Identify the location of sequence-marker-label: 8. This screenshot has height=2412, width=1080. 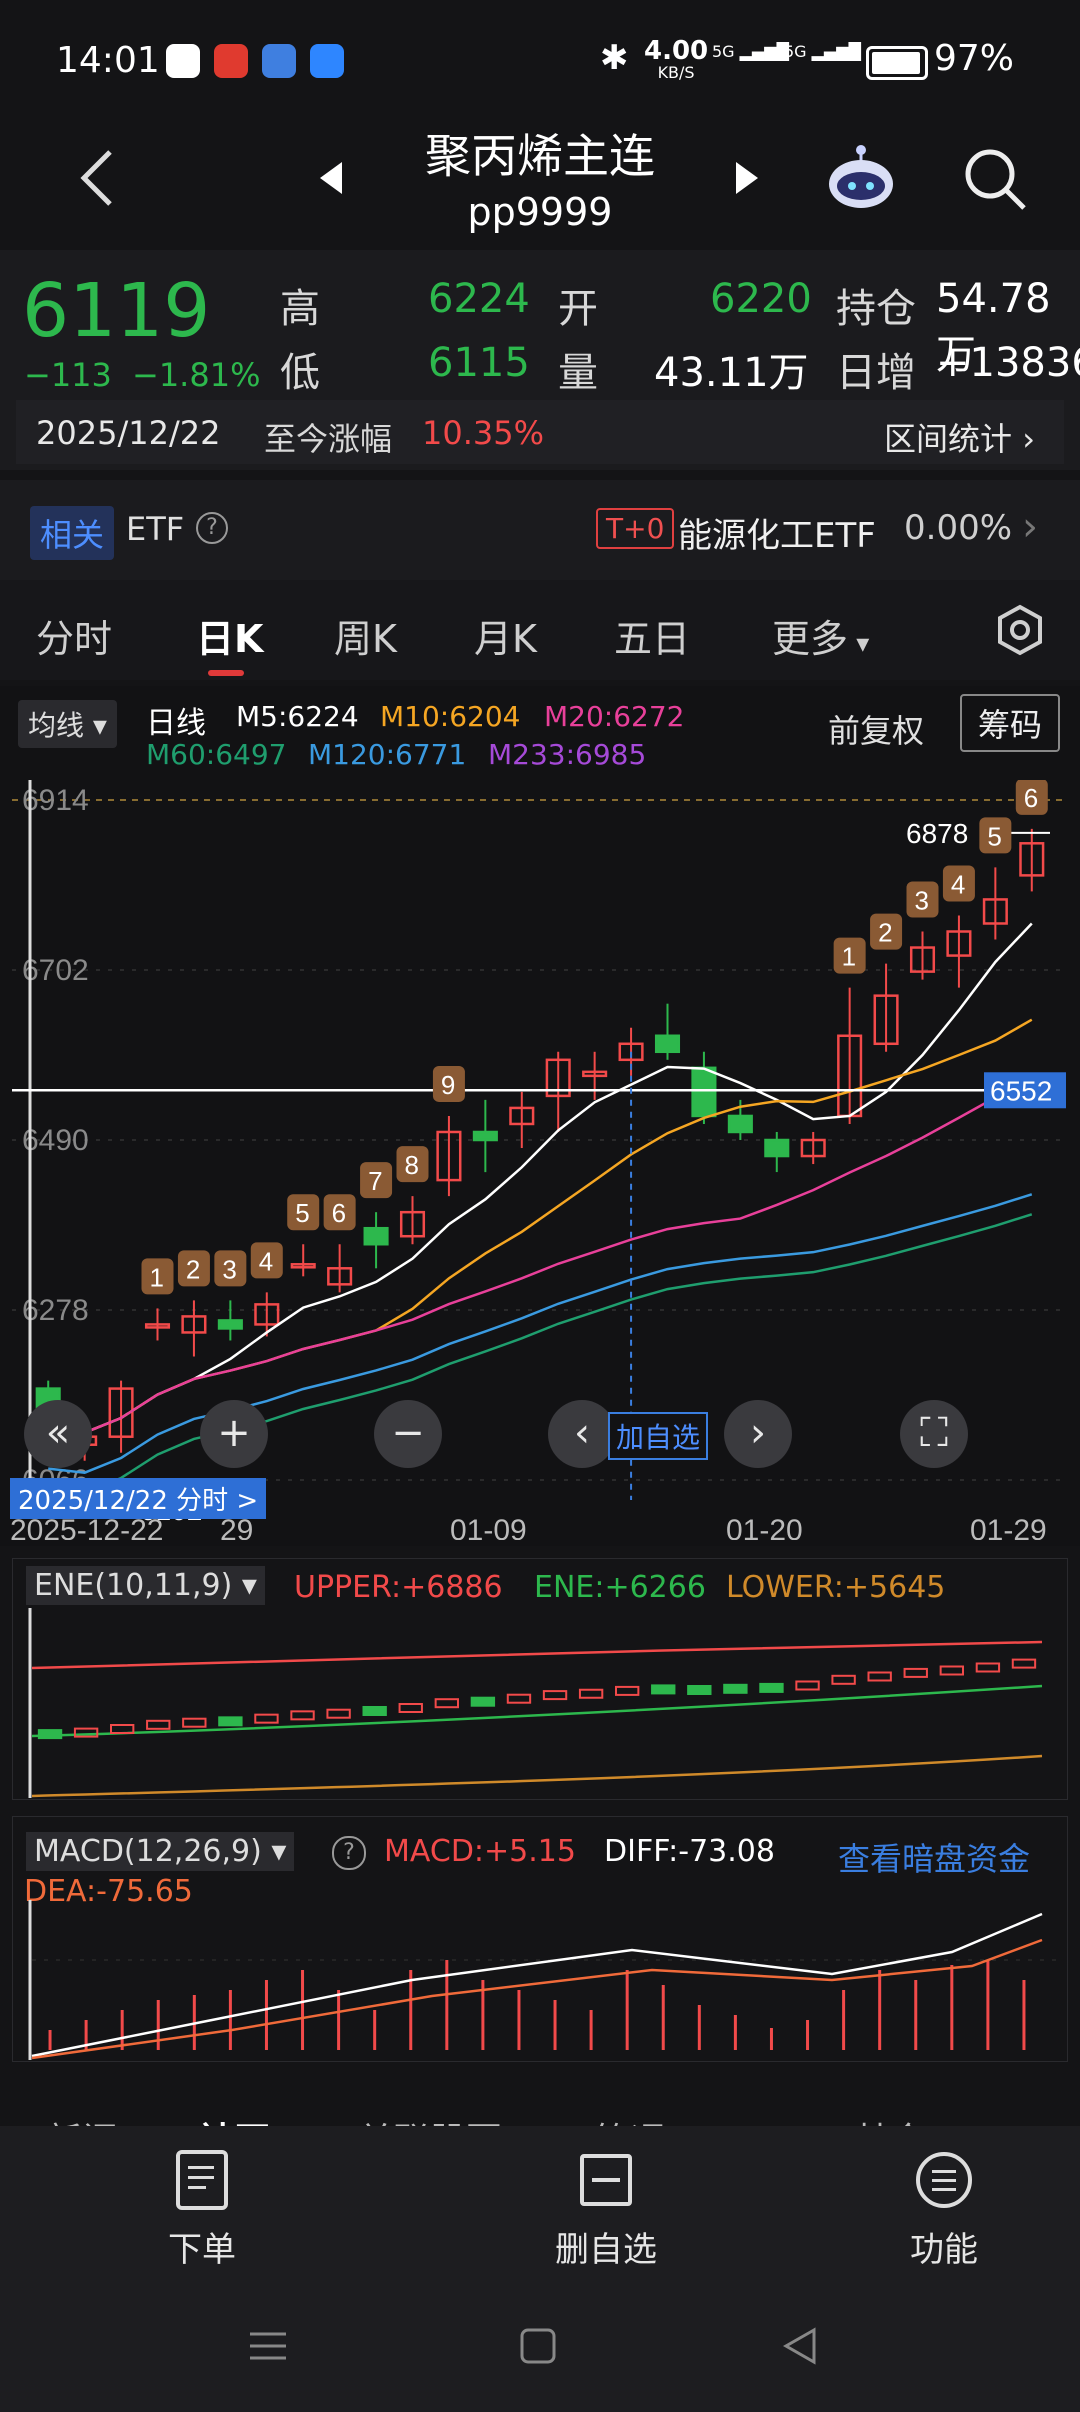
(412, 1165).